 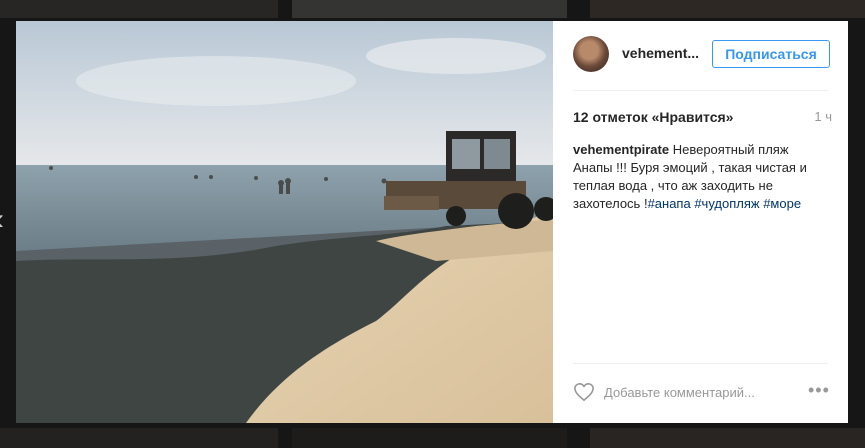 What do you see at coordinates (584, 392) in the screenshot?
I see `heart-icon` at bounding box center [584, 392].